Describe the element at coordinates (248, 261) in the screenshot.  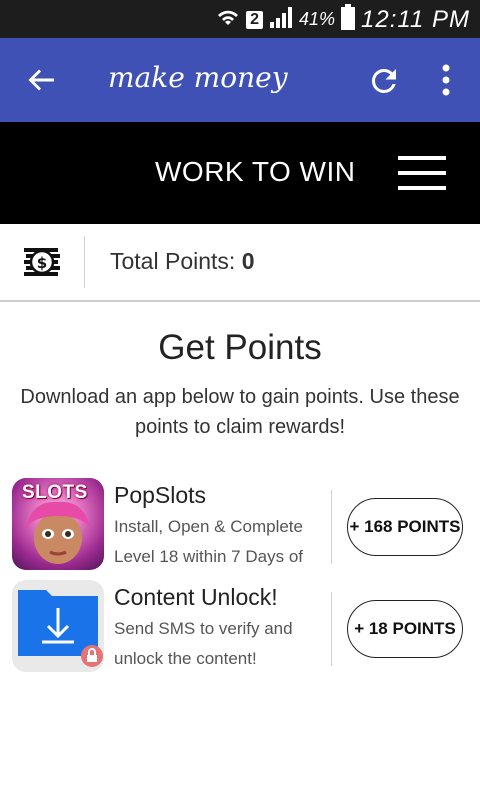
I see `points-value: 0` at that location.